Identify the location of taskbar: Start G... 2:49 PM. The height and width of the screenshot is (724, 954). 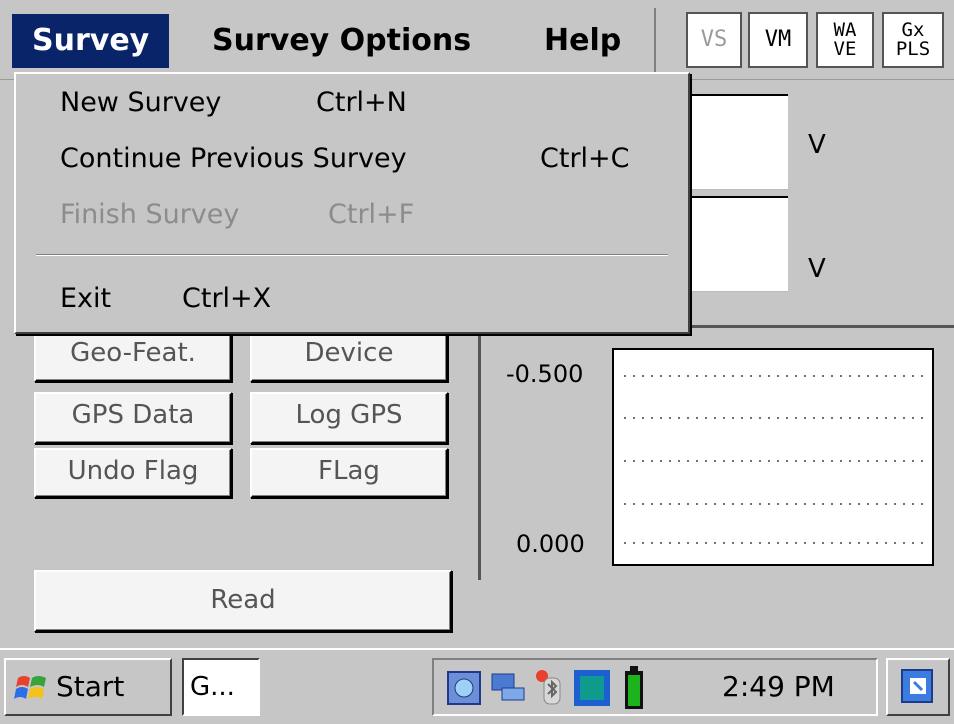
(477, 685).